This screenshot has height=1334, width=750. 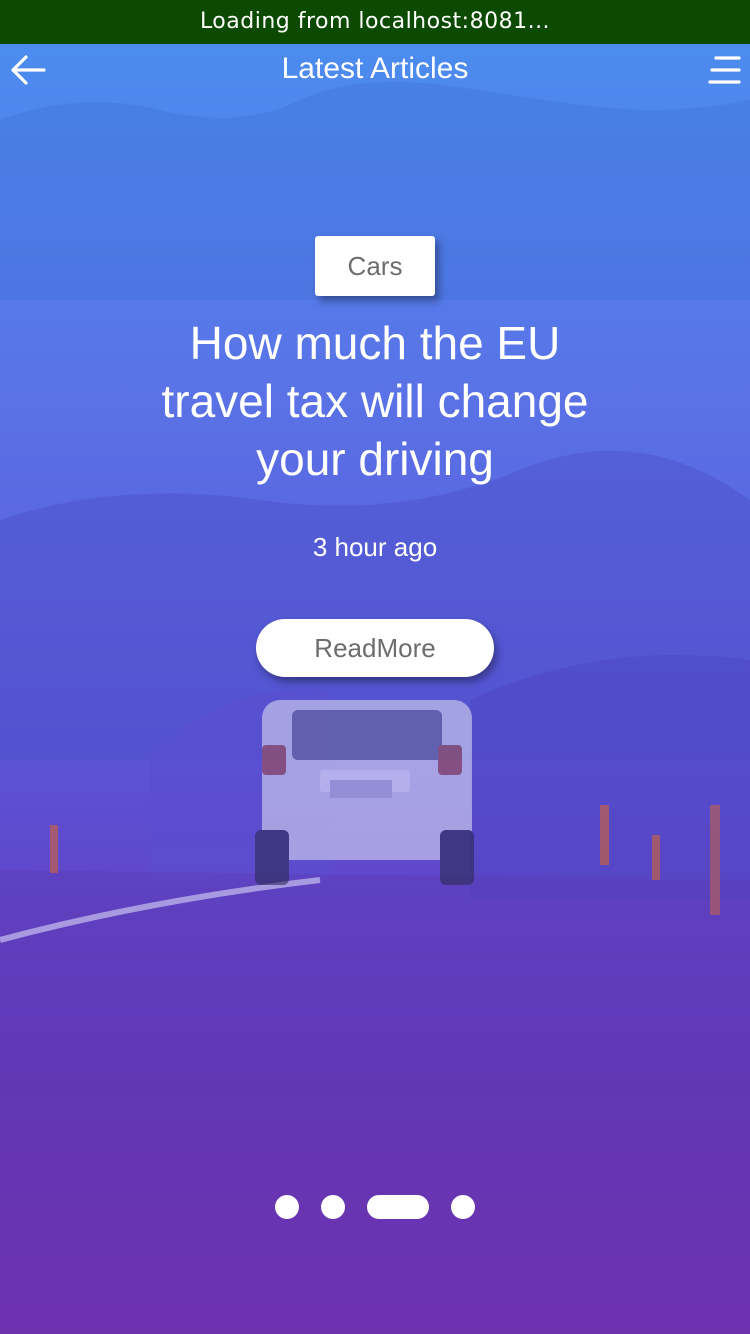 I want to click on nav-bar: Latest Articles, so click(x=375, y=70).